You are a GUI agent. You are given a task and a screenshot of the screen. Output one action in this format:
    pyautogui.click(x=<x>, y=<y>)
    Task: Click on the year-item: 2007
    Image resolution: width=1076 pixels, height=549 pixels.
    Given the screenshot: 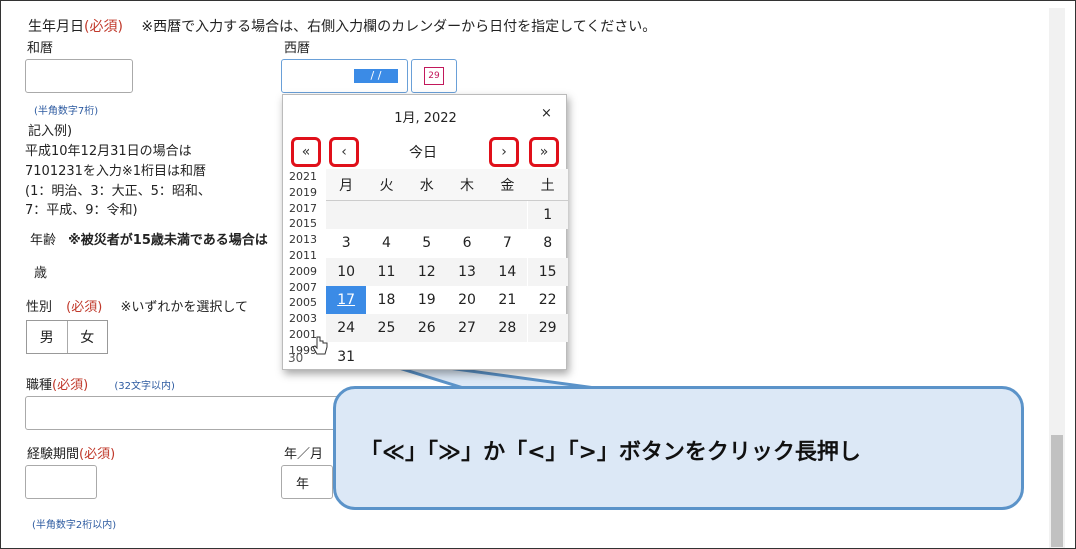 What is the action you would take?
    pyautogui.click(x=305, y=288)
    